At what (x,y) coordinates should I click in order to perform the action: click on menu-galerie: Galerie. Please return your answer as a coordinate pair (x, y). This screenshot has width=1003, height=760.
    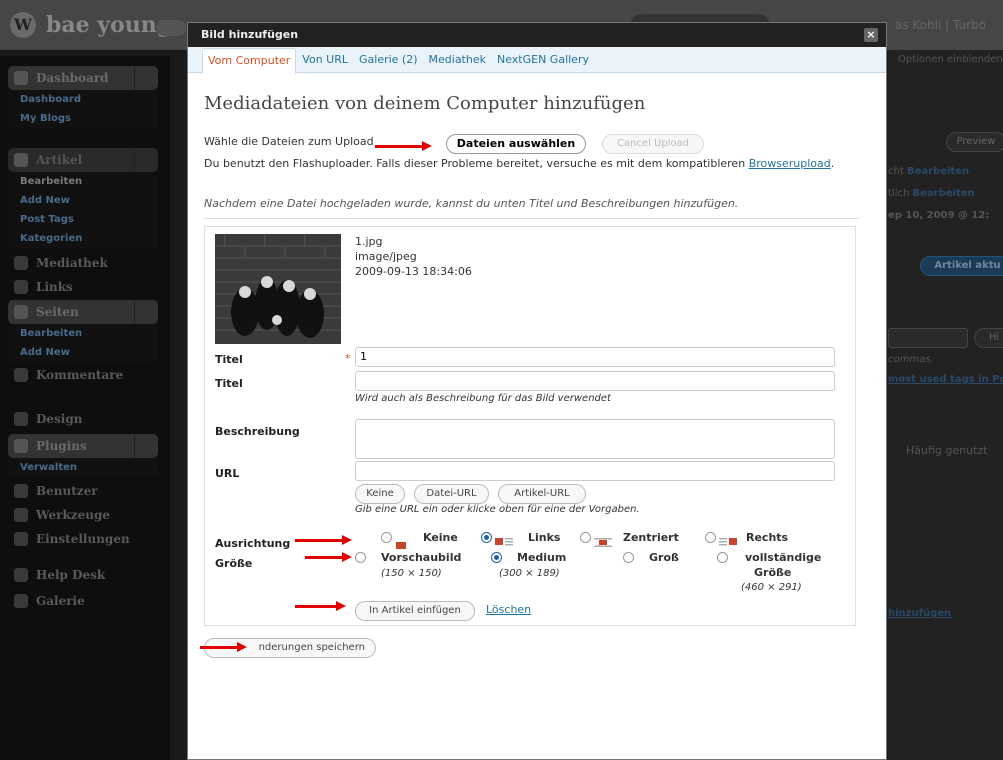
    Looking at the image, I should click on (83, 601).